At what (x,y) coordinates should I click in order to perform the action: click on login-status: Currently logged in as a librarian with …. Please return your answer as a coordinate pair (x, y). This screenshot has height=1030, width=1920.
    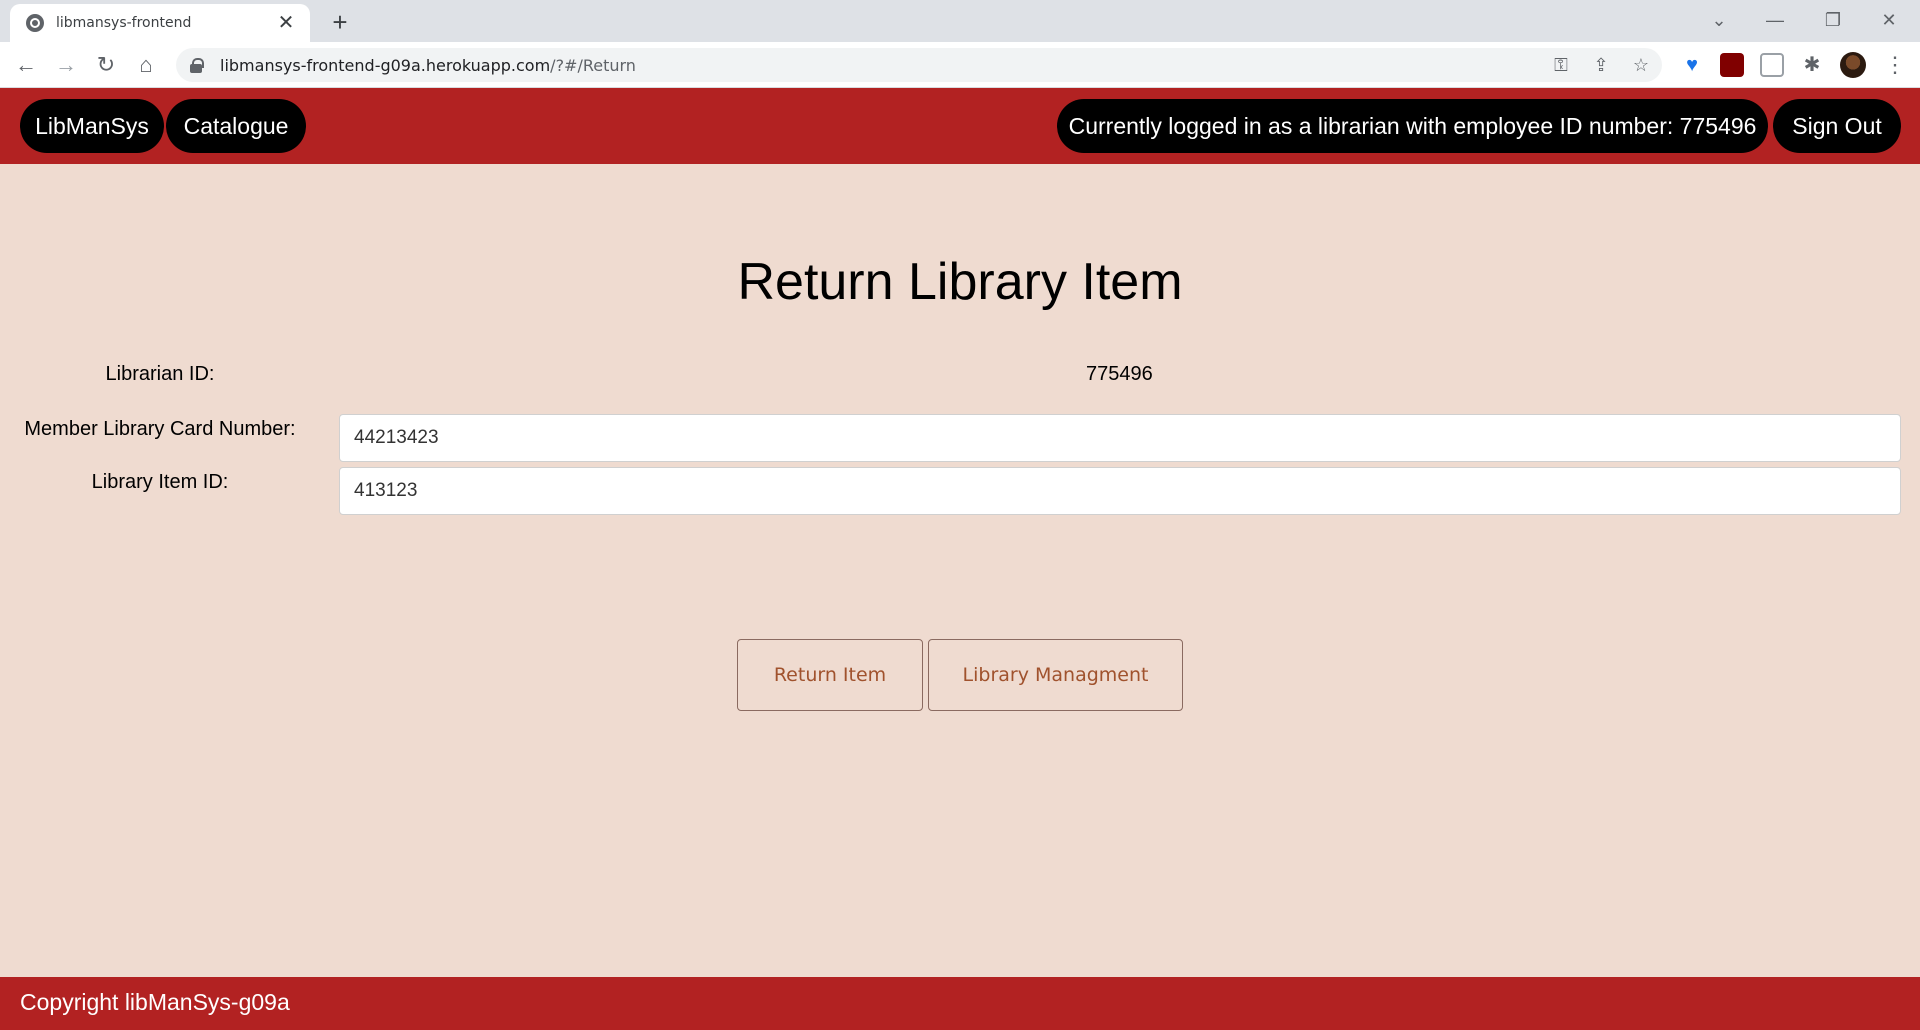
    Looking at the image, I should click on (1412, 126).